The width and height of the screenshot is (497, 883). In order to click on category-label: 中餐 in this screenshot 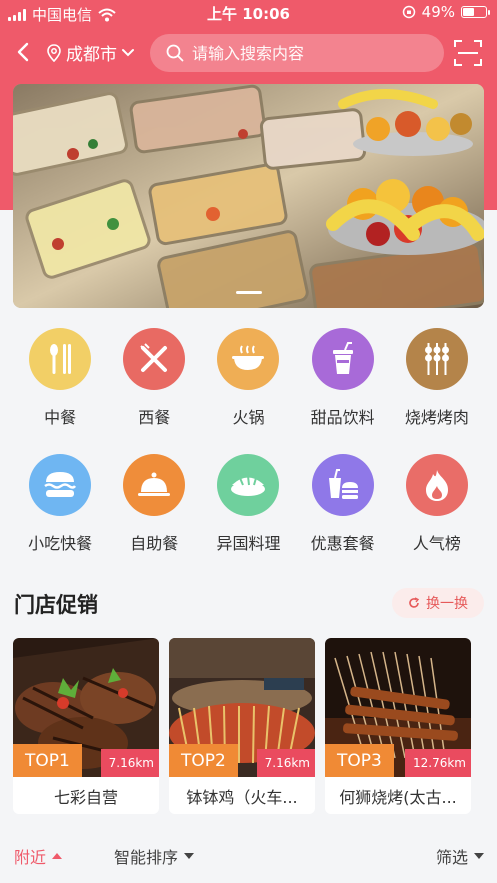, I will do `click(60, 417)`.